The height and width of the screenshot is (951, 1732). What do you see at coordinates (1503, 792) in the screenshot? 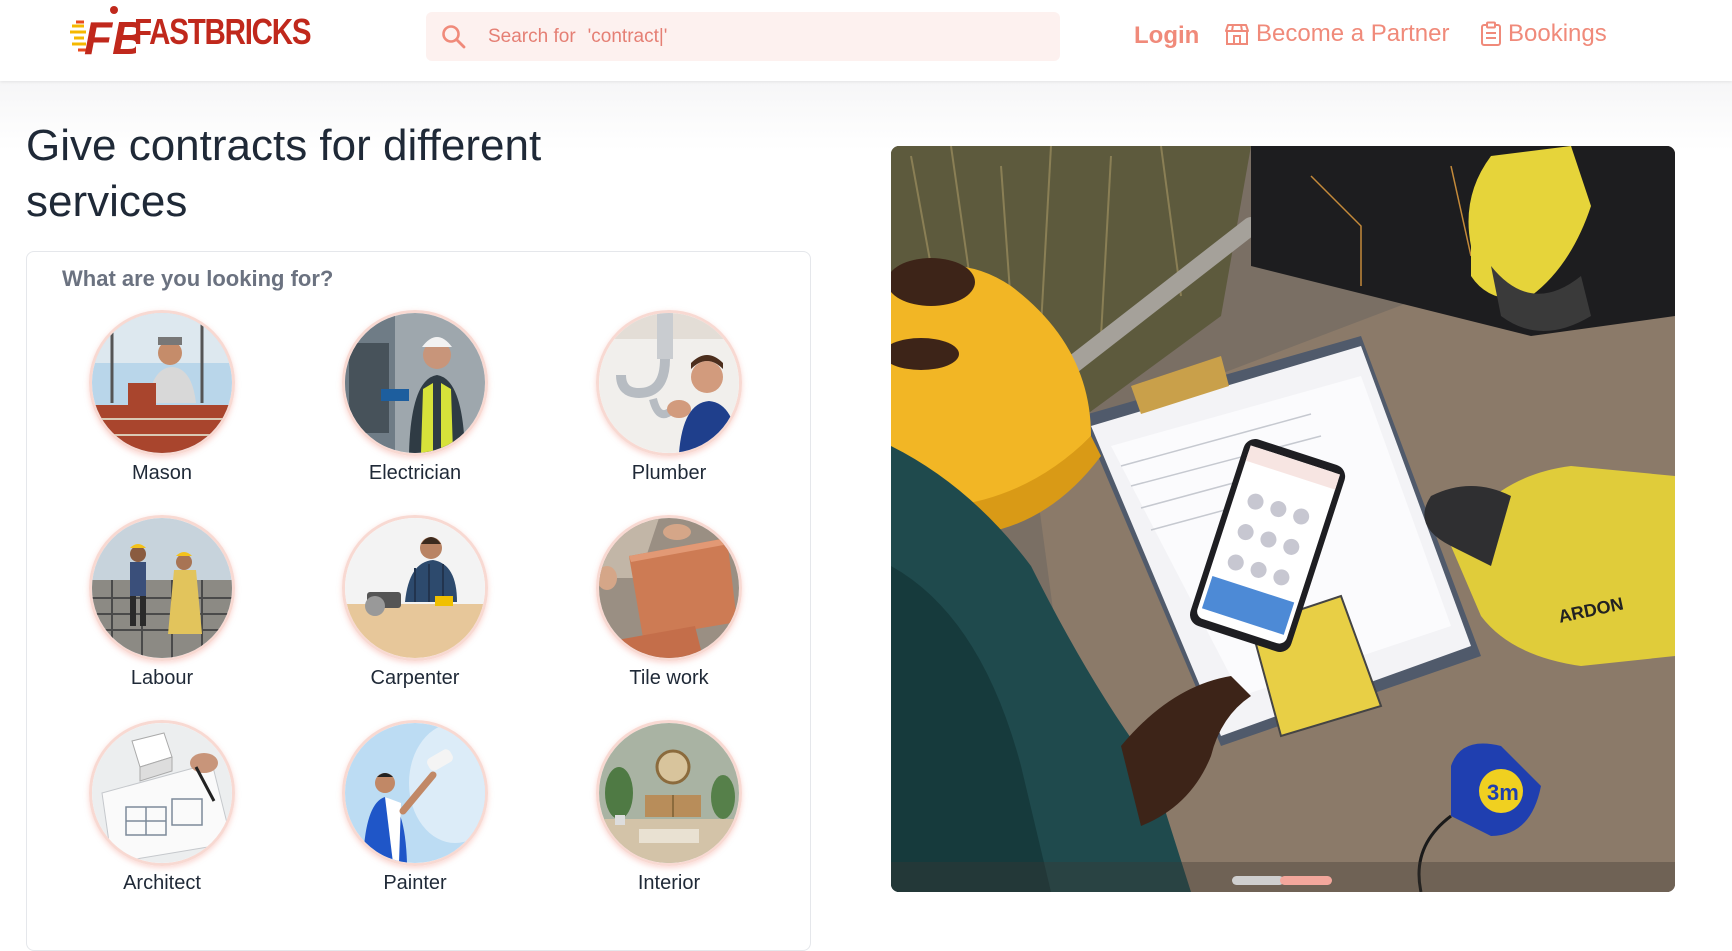
I see `tape-label: 3m` at bounding box center [1503, 792].